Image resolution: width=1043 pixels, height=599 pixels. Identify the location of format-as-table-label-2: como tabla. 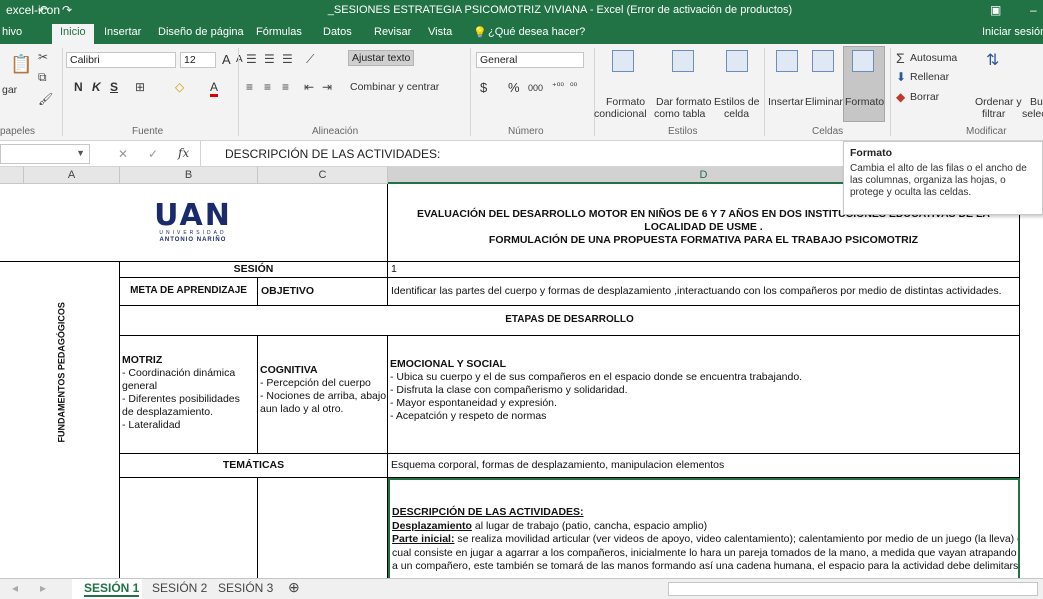
(679, 114).